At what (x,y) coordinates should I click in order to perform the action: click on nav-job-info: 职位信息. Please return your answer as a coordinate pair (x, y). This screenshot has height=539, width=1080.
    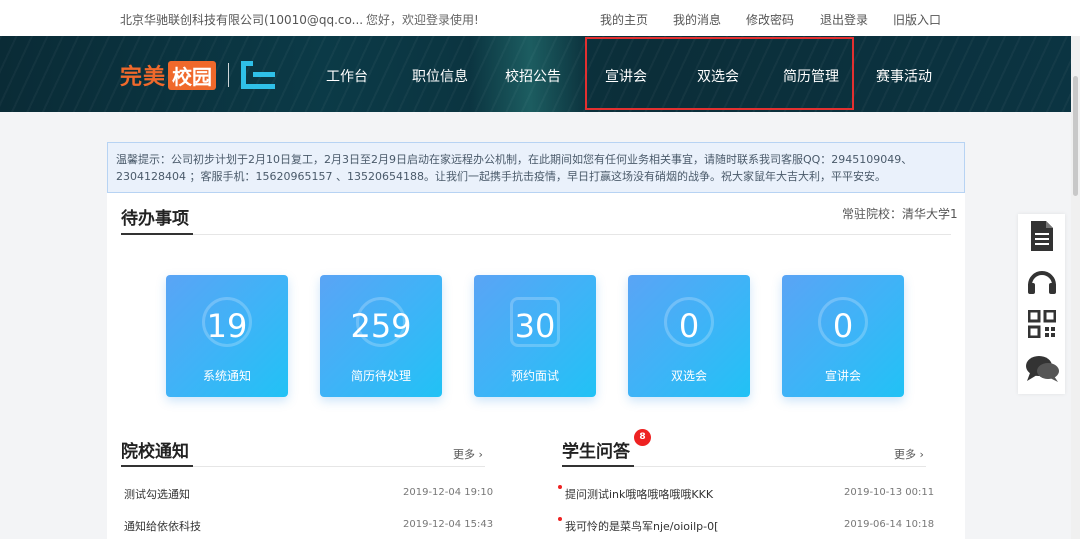
    Looking at the image, I should click on (440, 76).